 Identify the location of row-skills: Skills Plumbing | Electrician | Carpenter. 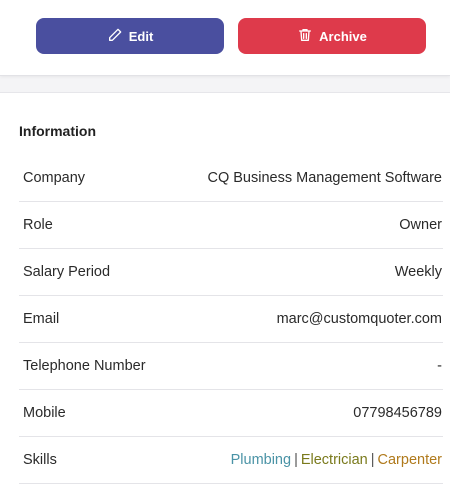
(231, 460).